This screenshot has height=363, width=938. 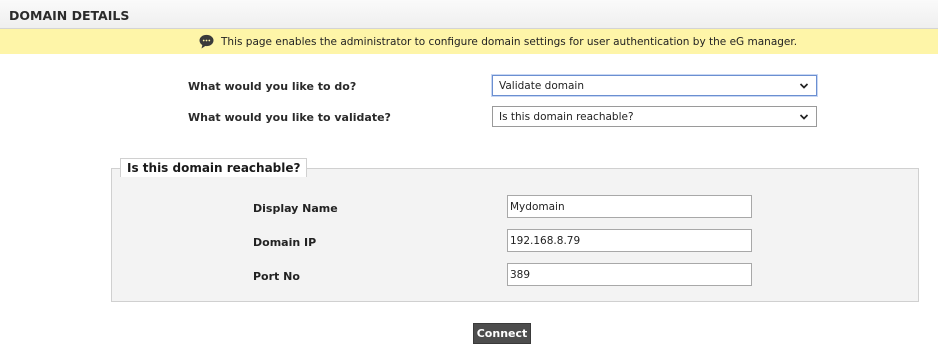 I want to click on page-header: DOMAIN DETAILS, so click(x=469, y=14).